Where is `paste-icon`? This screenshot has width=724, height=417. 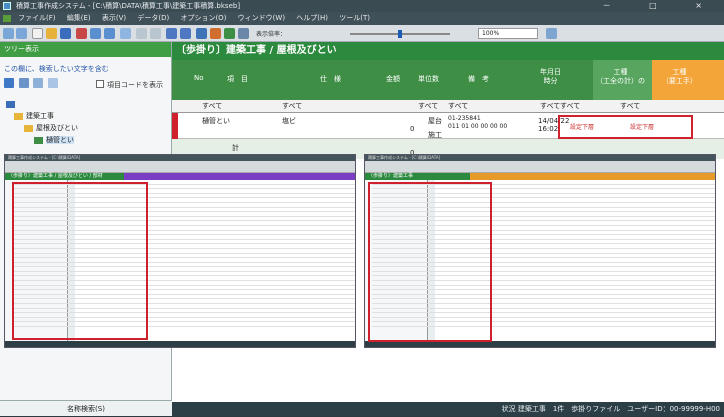
paste-icon is located at coordinates (109, 33).